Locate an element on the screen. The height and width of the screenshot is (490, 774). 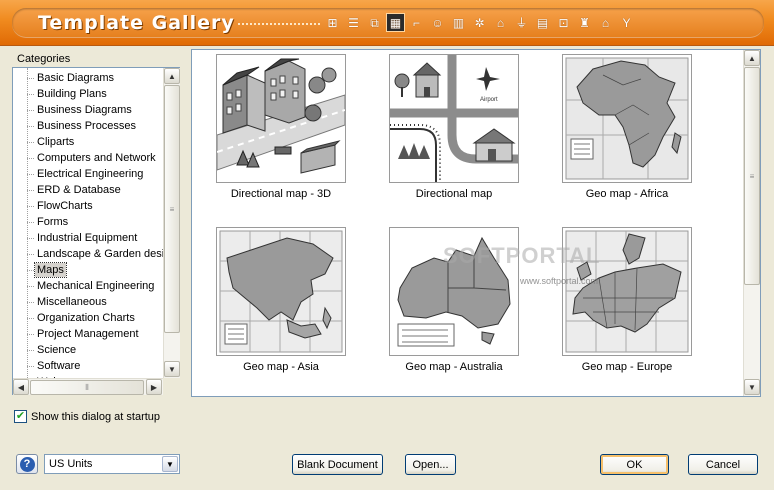
scroll-right-button: ▶ is located at coordinates (154, 387).